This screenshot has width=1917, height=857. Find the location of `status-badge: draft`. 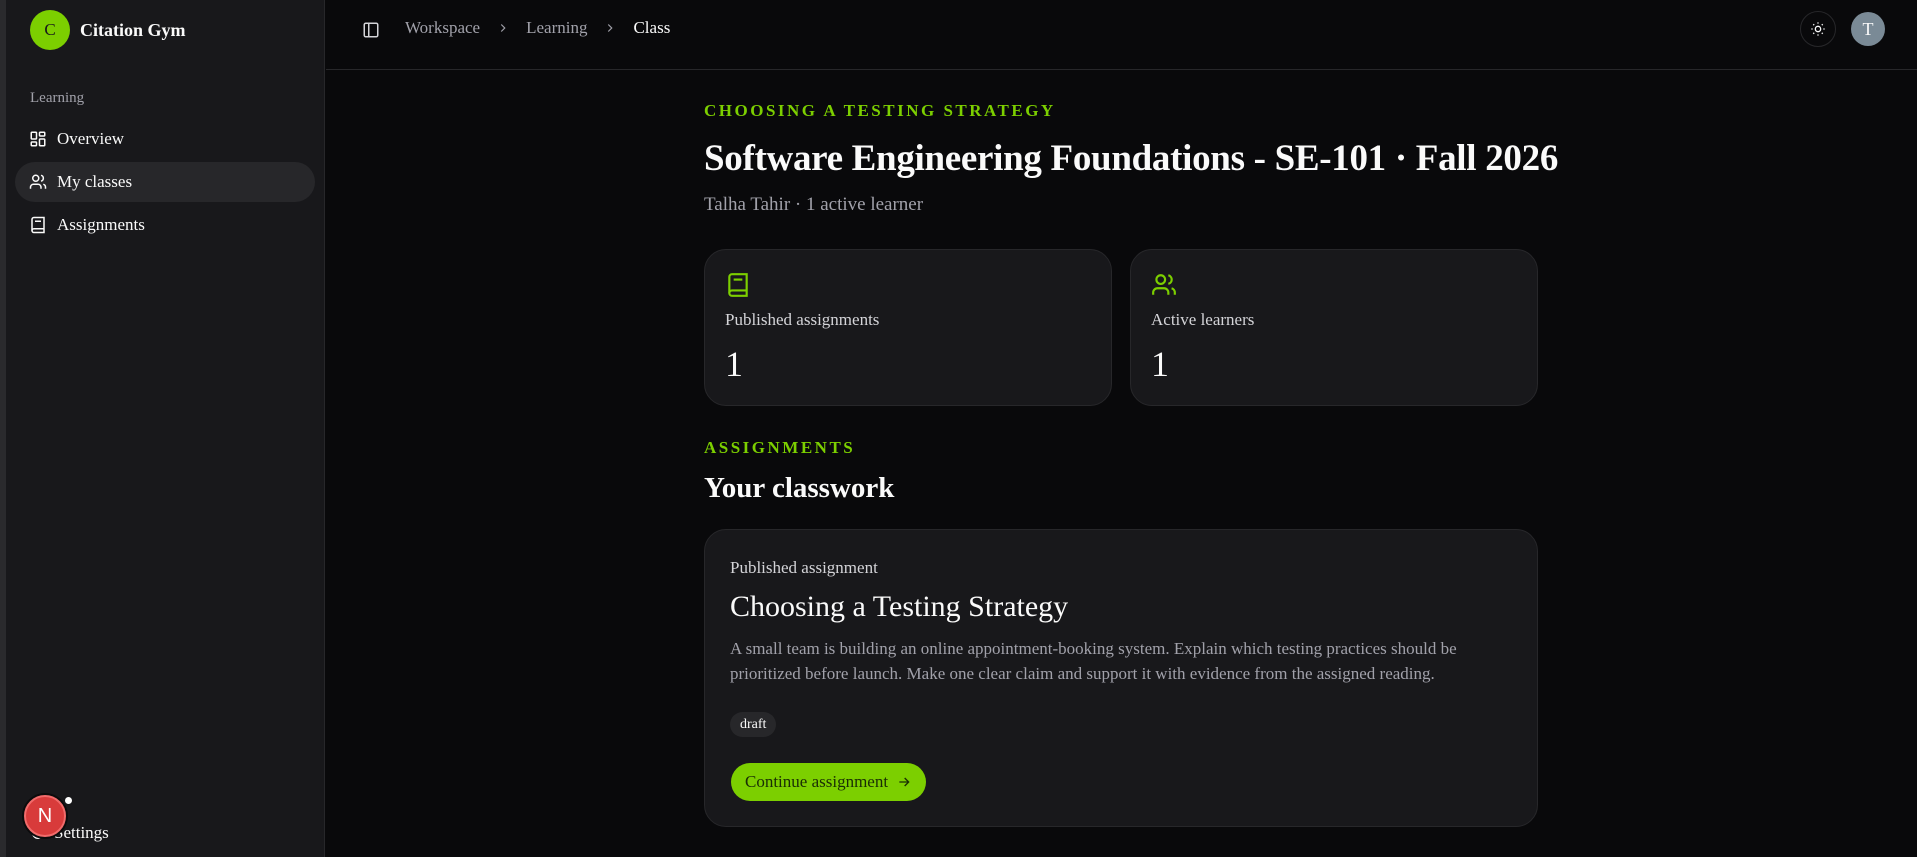

status-badge: draft is located at coordinates (753, 724).